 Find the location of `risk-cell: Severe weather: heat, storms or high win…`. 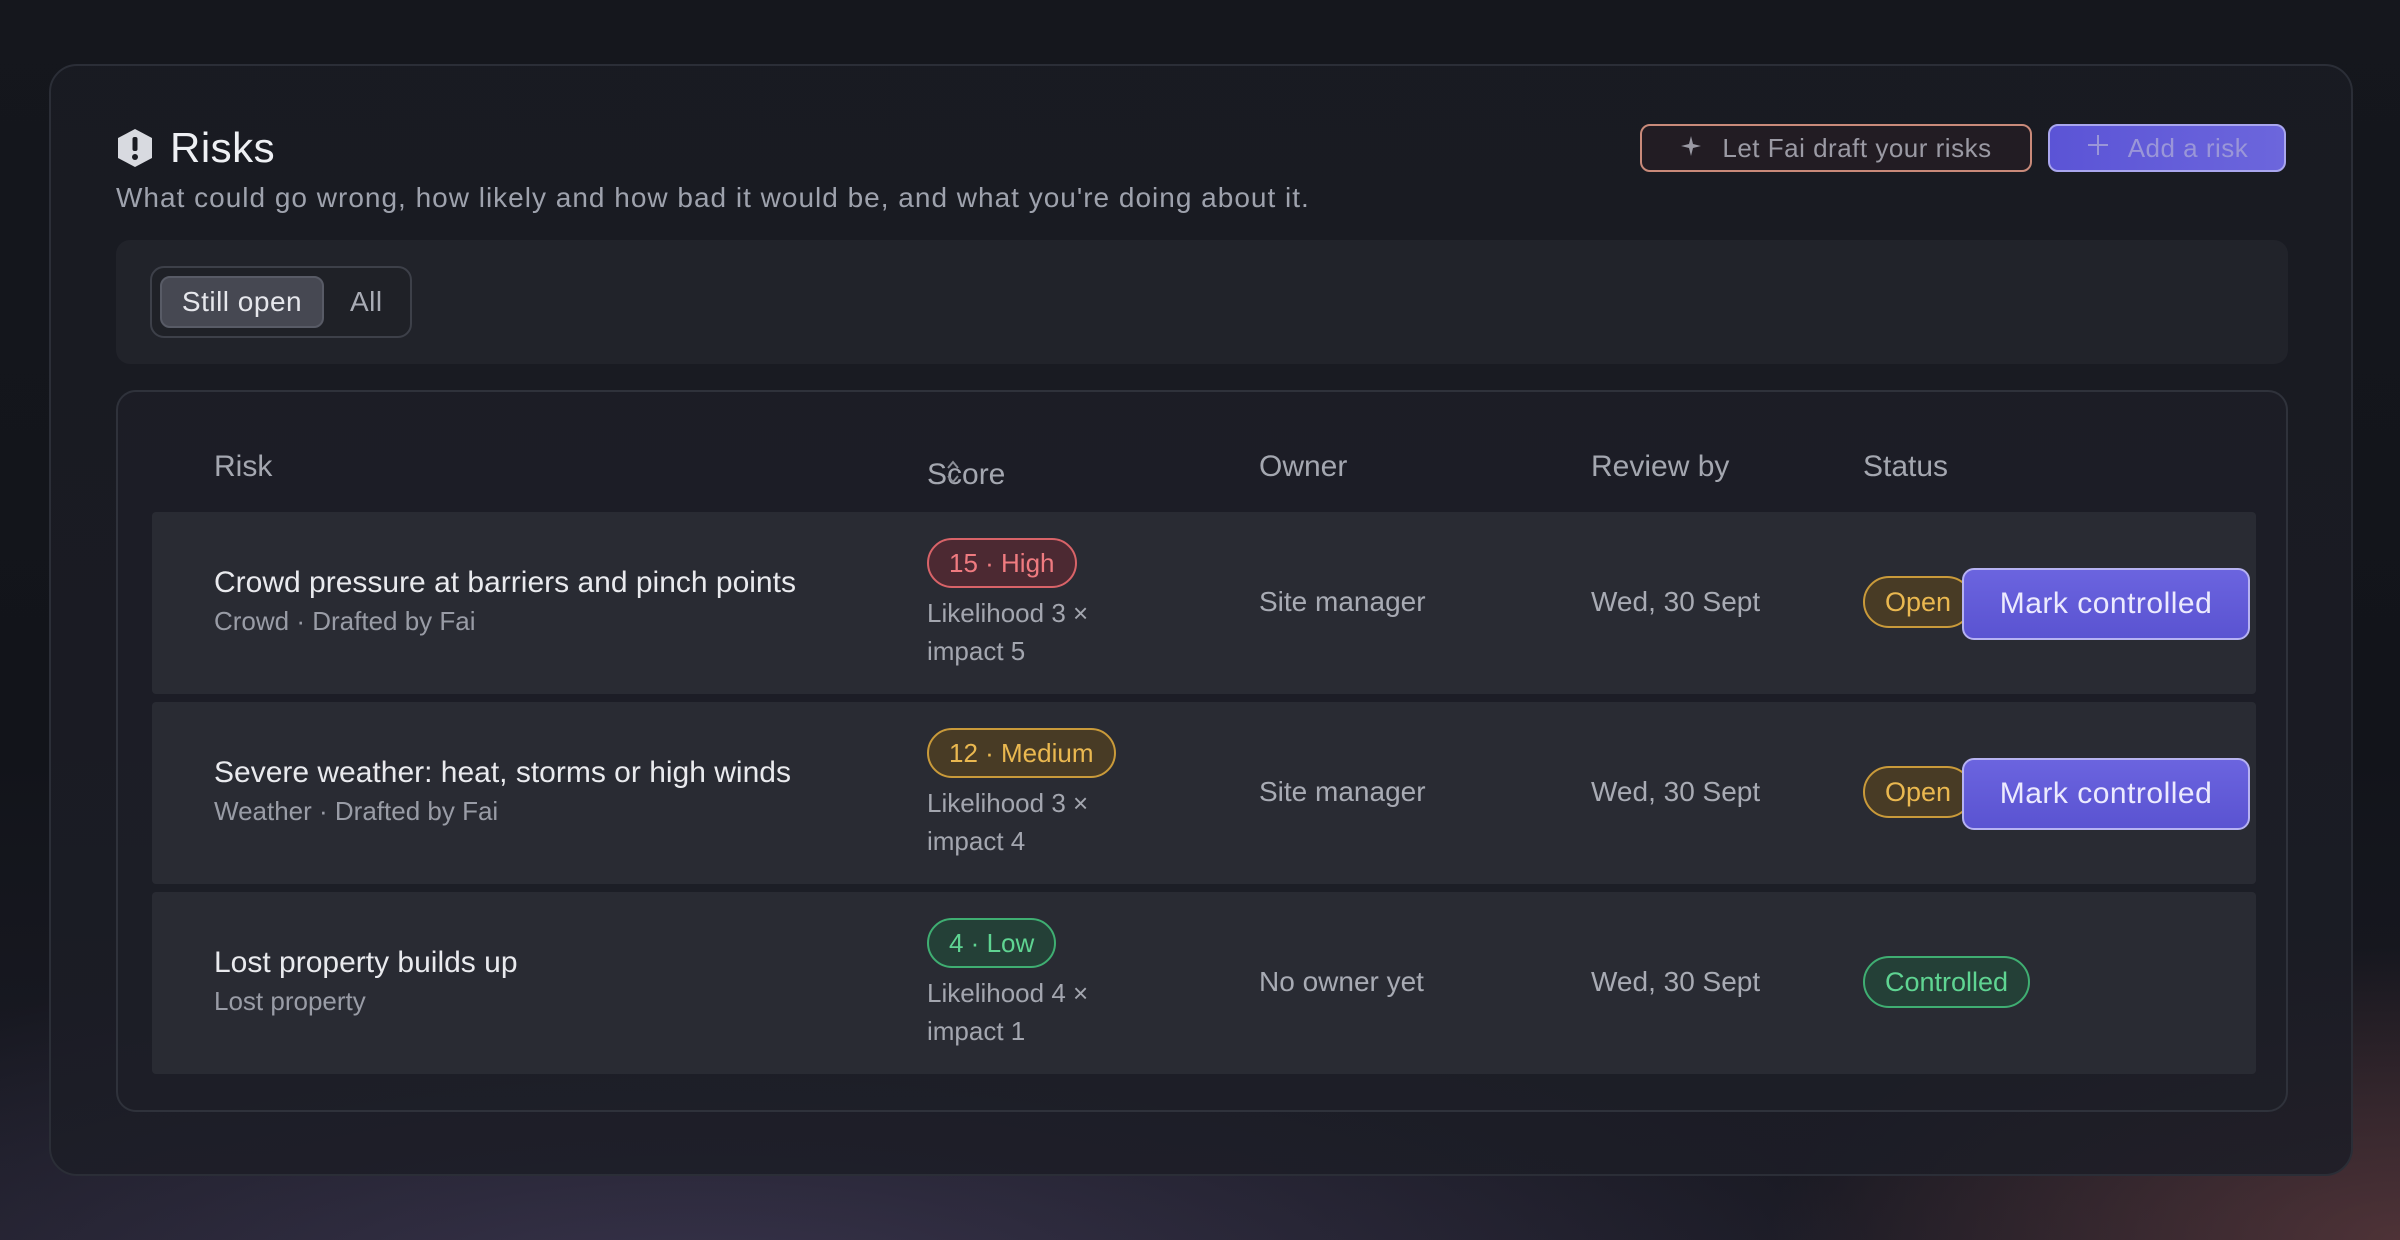

risk-cell: Severe weather: heat, storms or high win… is located at coordinates (502, 791).